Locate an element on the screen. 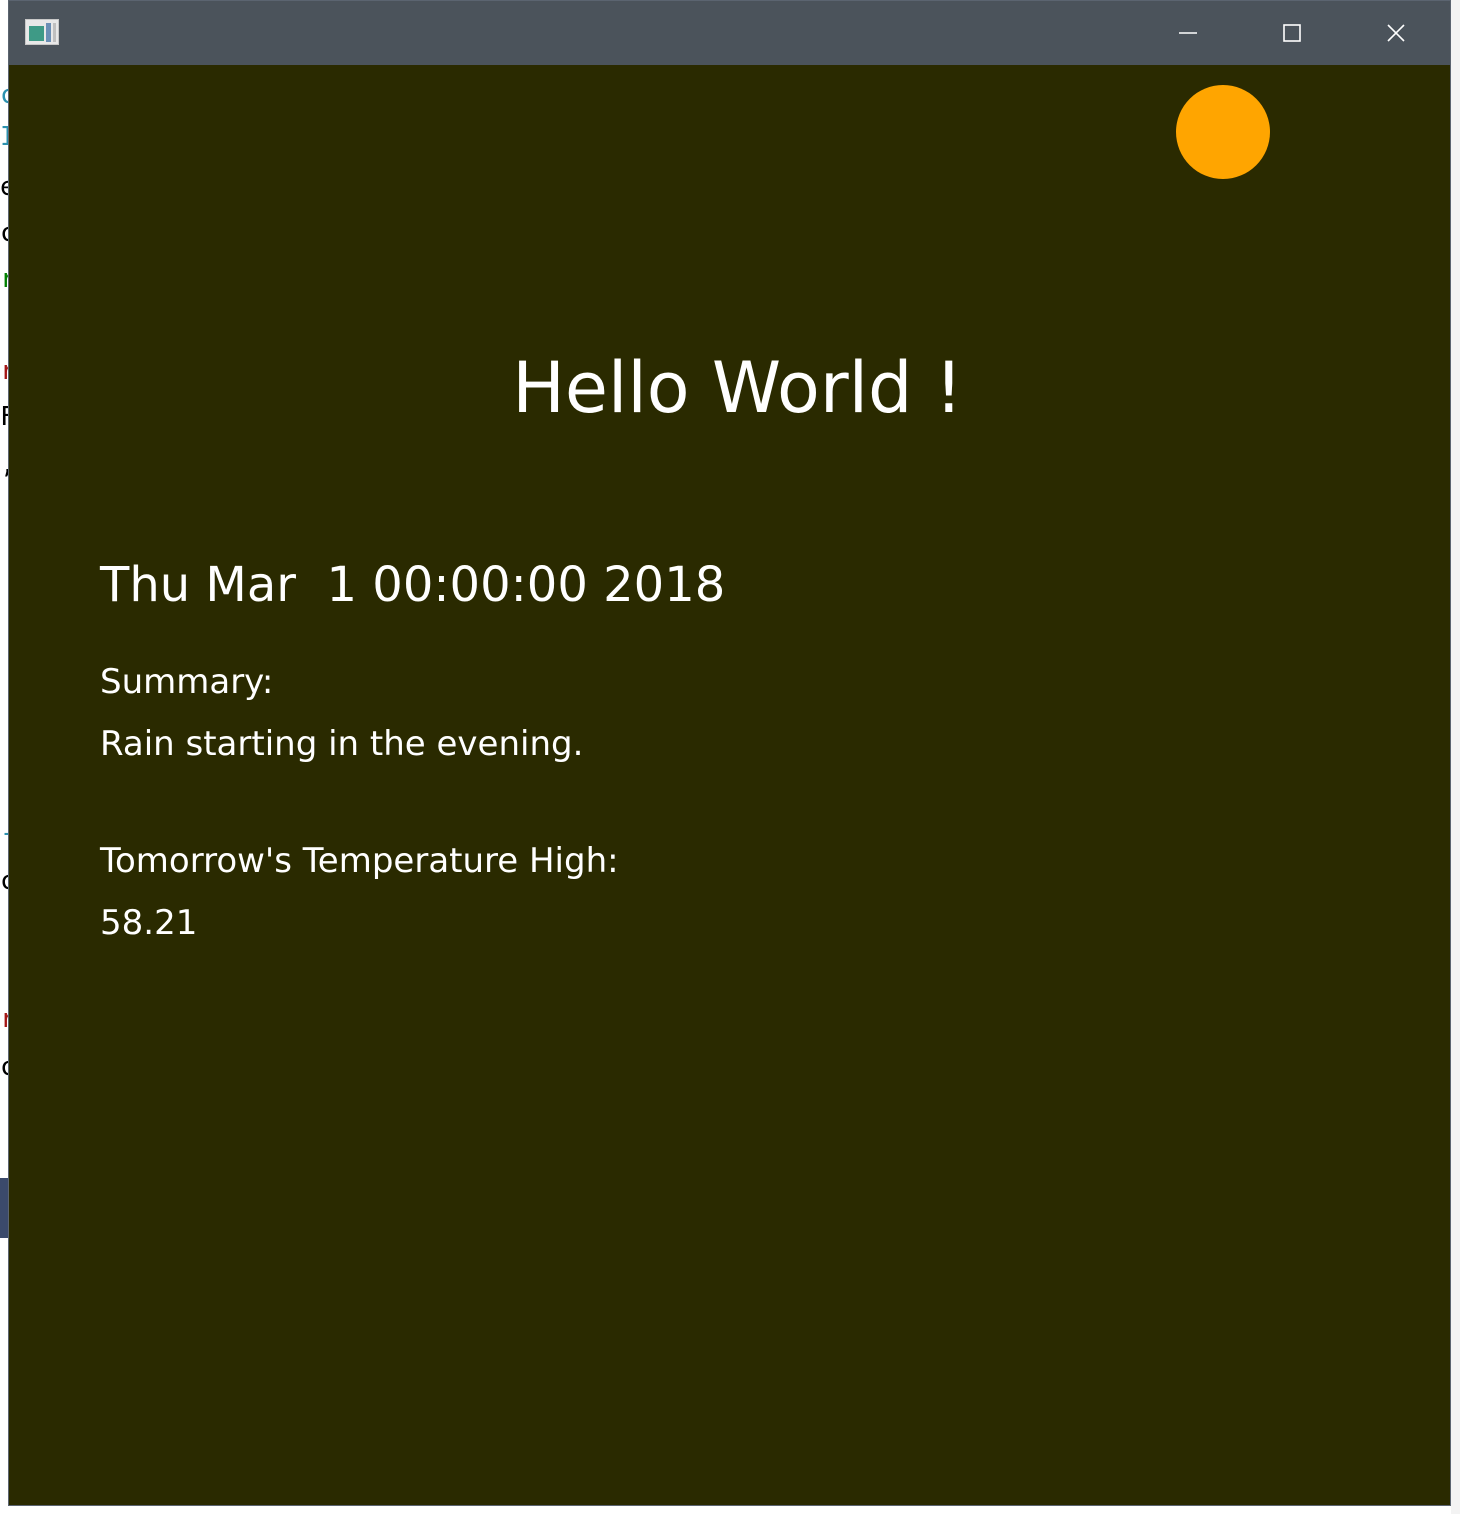  minimize-button is located at coordinates (1188, 33).